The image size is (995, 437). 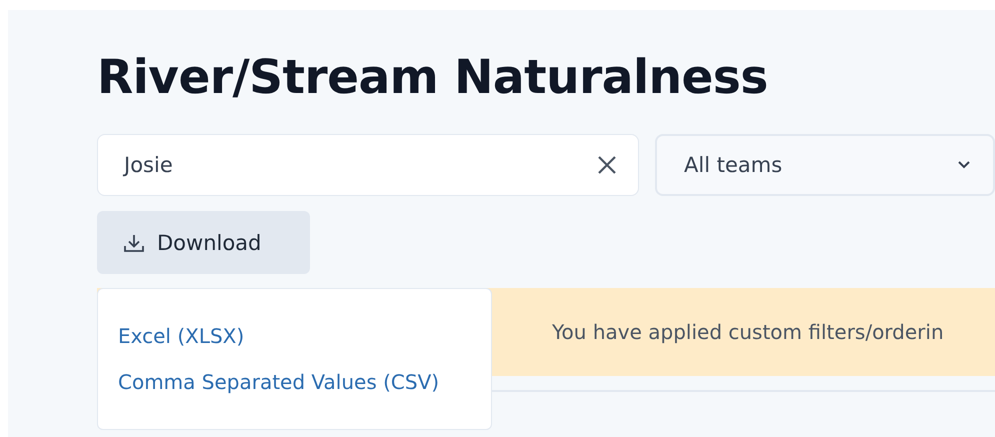 I want to click on menu-item: Excel (XLSX), so click(x=181, y=336).